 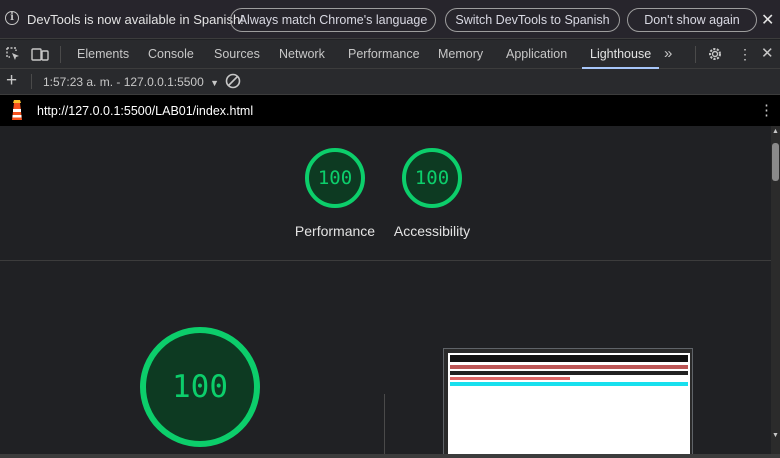 What do you see at coordinates (775, 162) in the screenshot?
I see `scrollbar-thumb` at bounding box center [775, 162].